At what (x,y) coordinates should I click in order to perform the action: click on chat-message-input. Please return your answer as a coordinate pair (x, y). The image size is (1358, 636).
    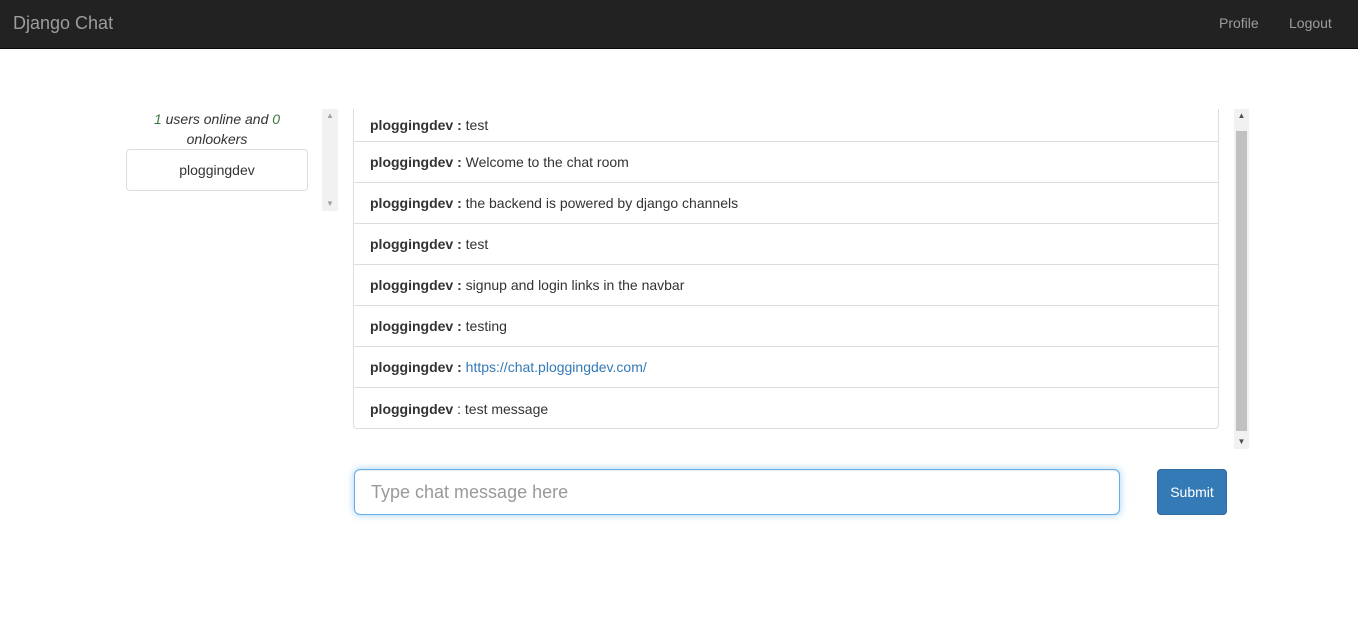
    Looking at the image, I should click on (737, 492).